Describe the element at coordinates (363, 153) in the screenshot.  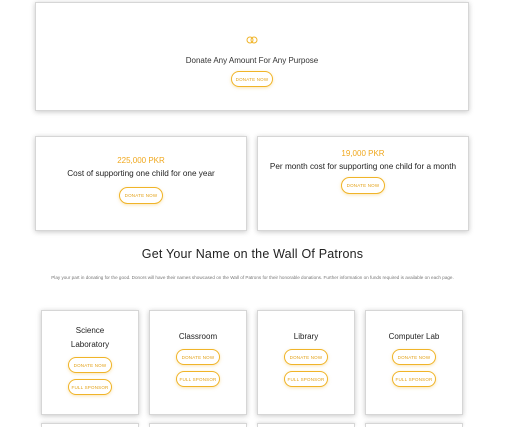
I see `sponsorship-amount: 19,000 PKR` at that location.